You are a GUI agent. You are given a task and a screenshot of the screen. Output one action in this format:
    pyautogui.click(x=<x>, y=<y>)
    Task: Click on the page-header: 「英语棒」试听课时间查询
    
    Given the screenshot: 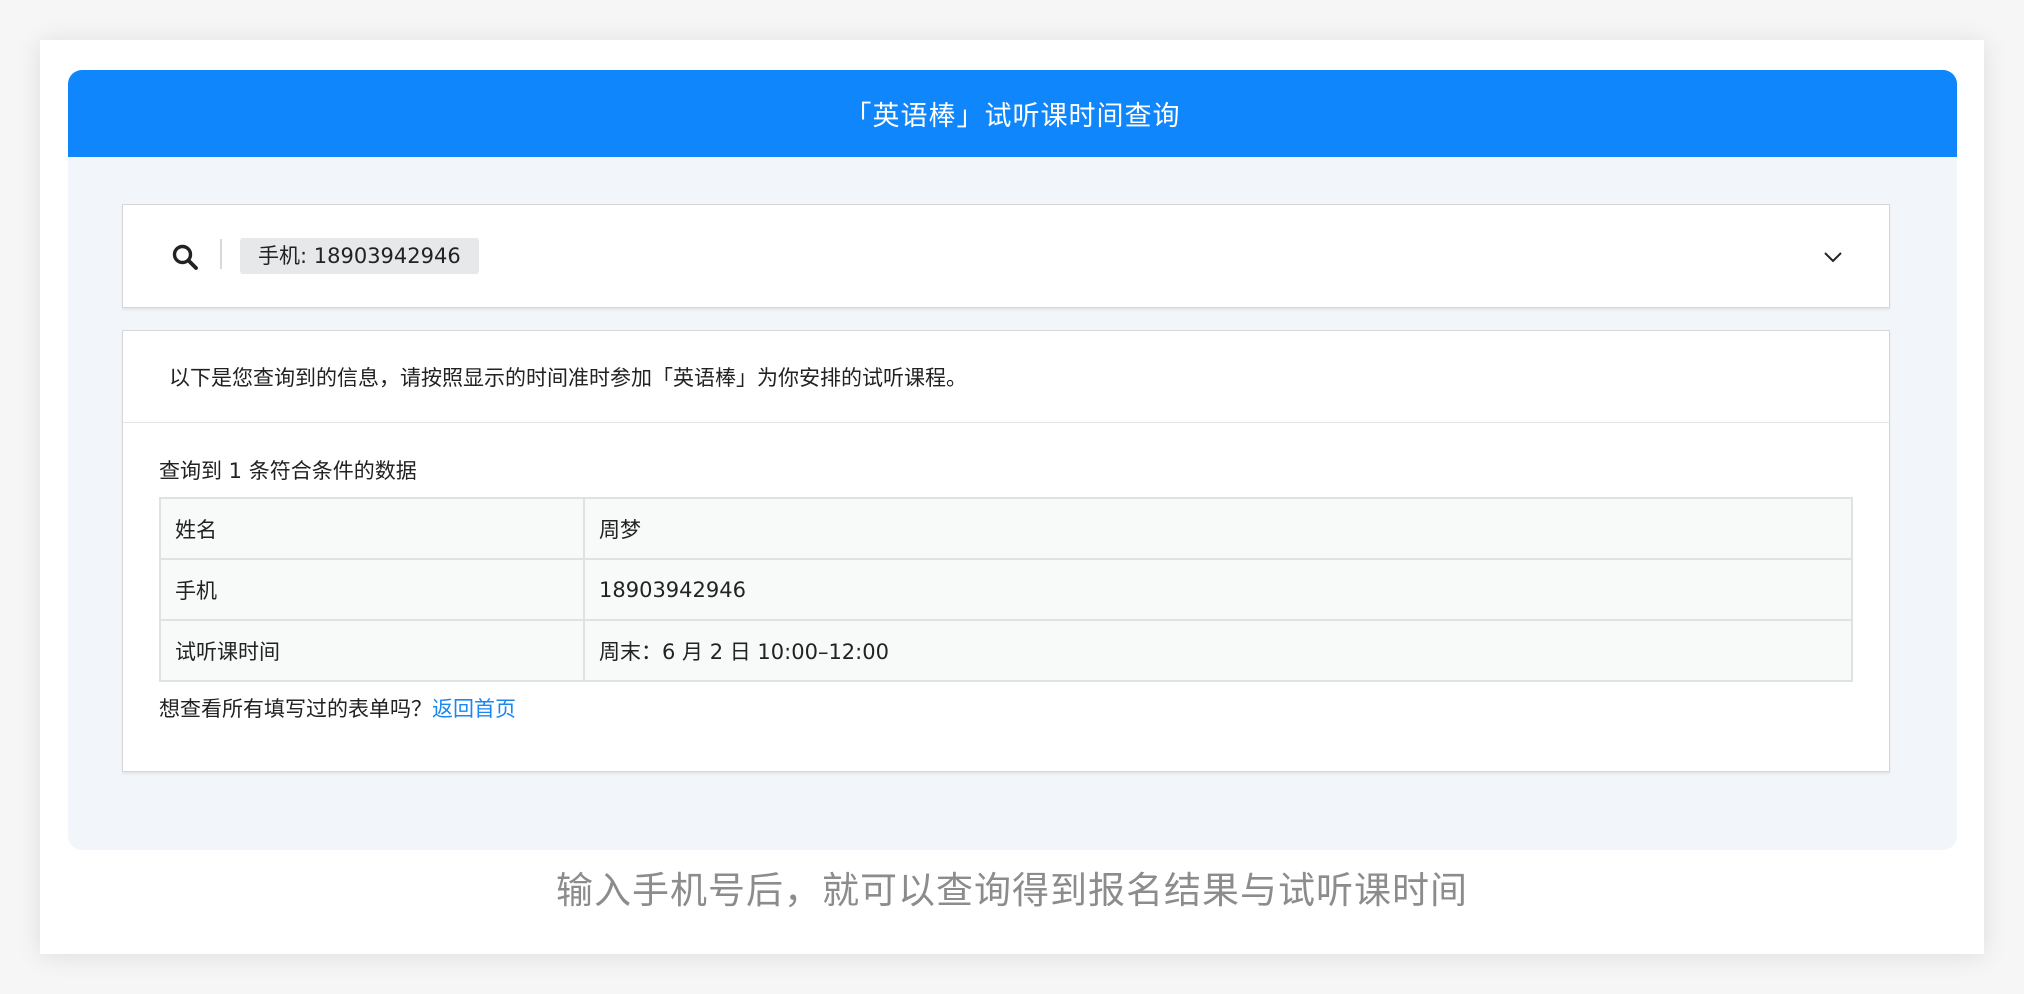 What is the action you would take?
    pyautogui.click(x=1012, y=113)
    